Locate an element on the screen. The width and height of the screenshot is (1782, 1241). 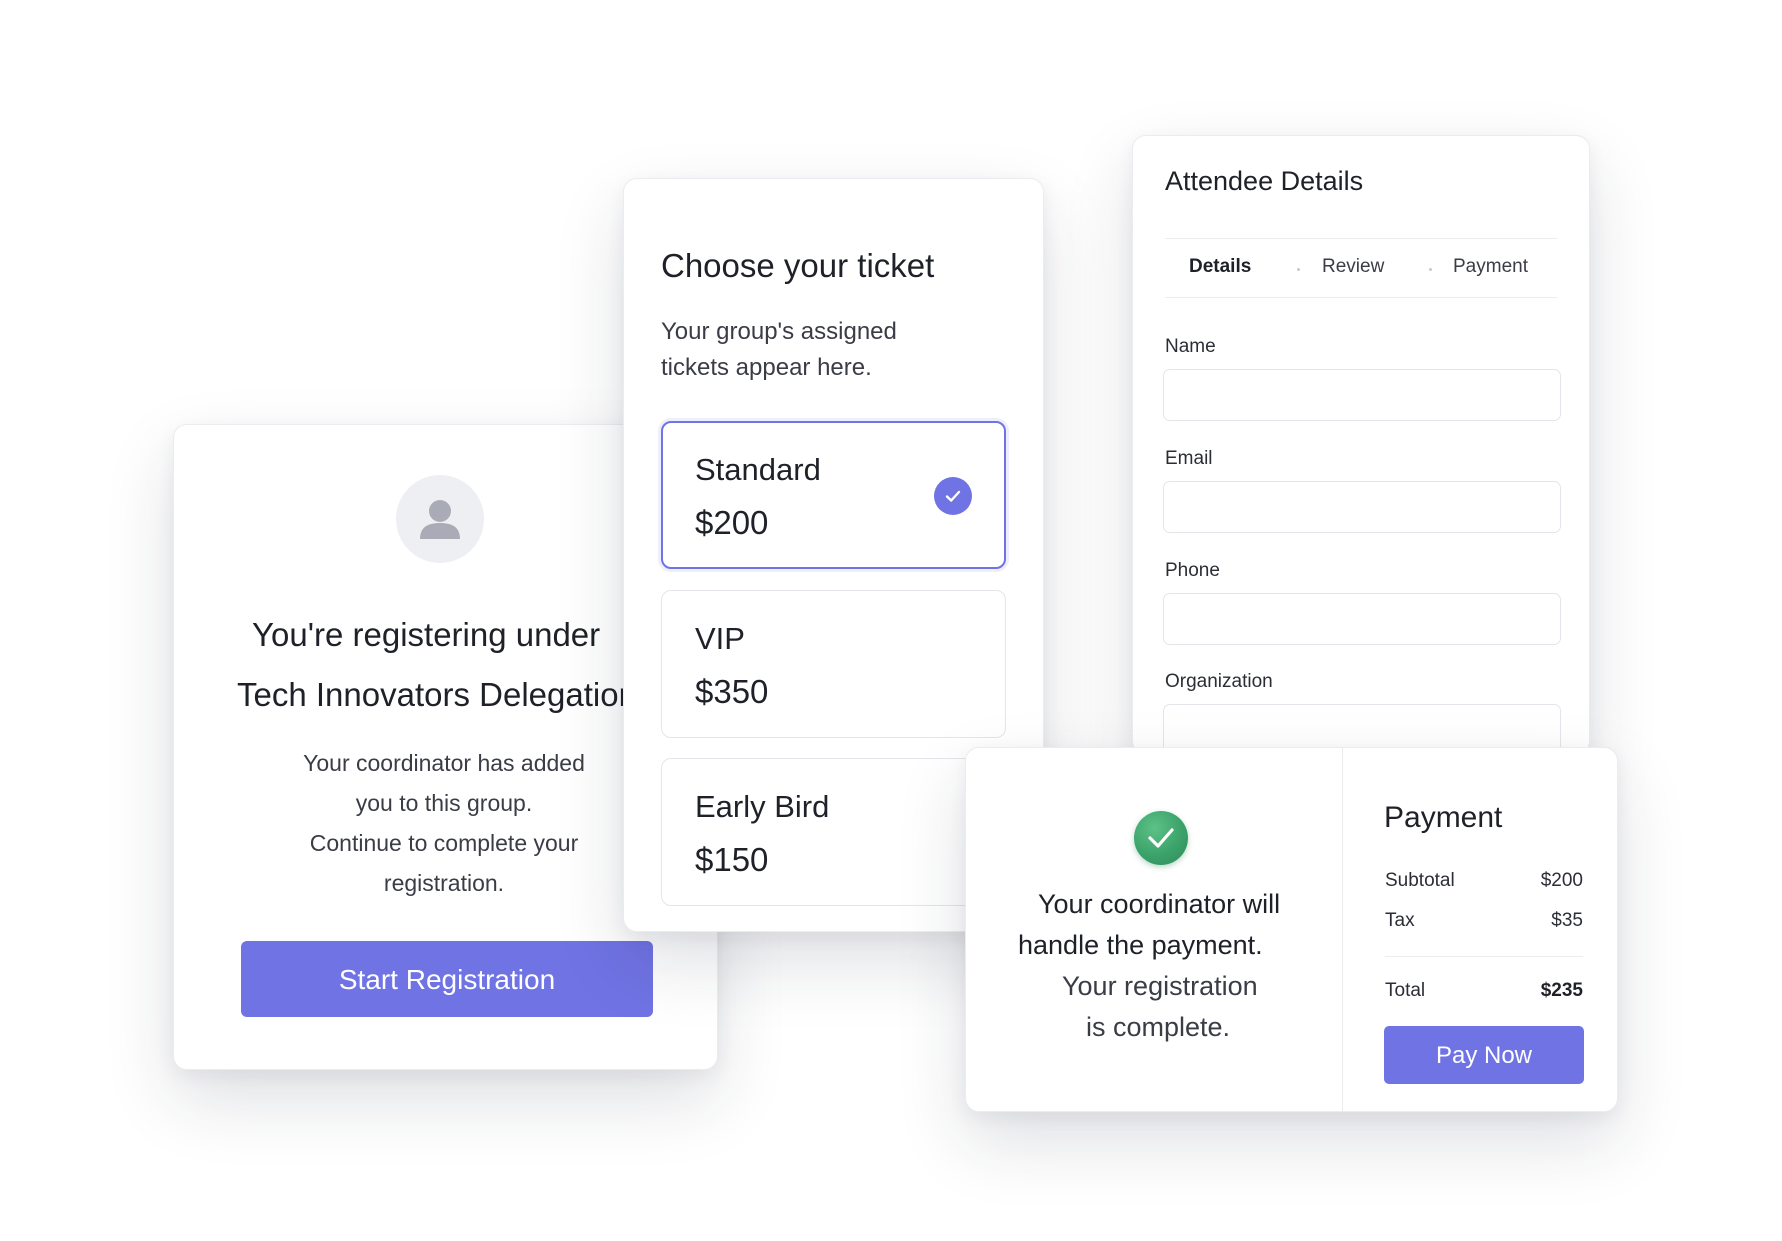
phone-label: Phone is located at coordinates (1192, 570).